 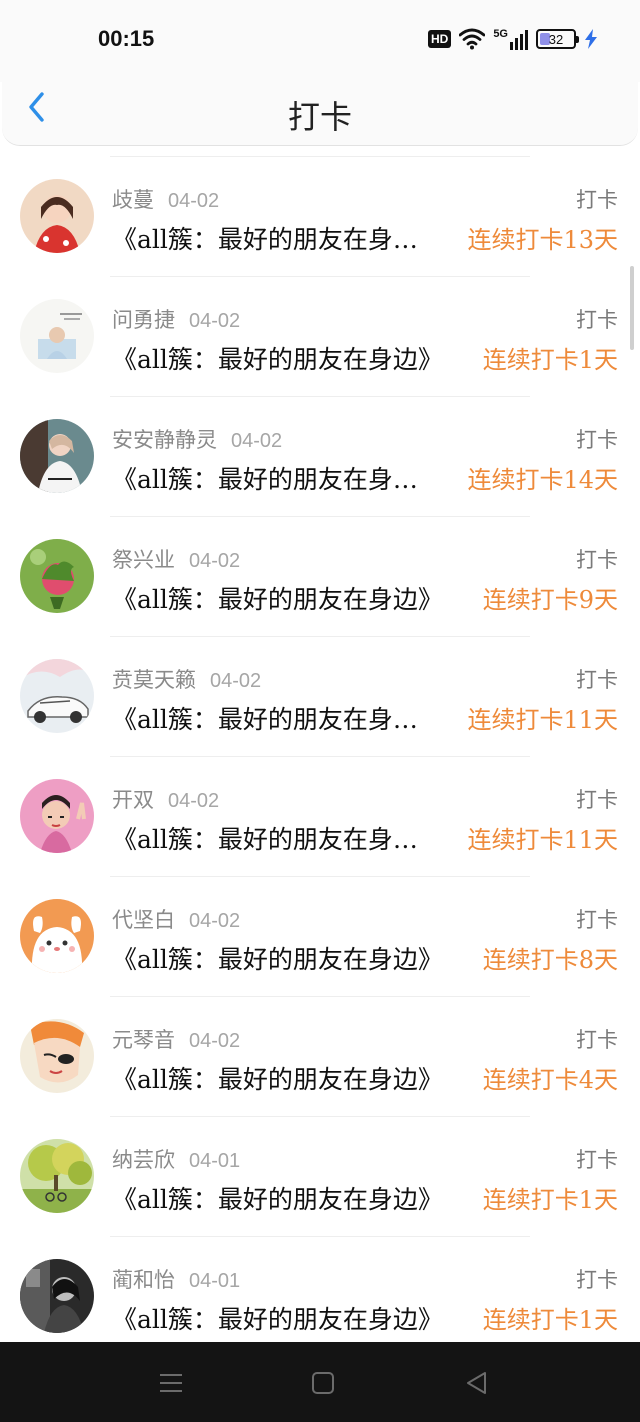 I want to click on checkin-row: 祭兴业 04-02 打卡《all簇：最好的朋友在身边》 连续打卡9天, so click(x=320, y=576).